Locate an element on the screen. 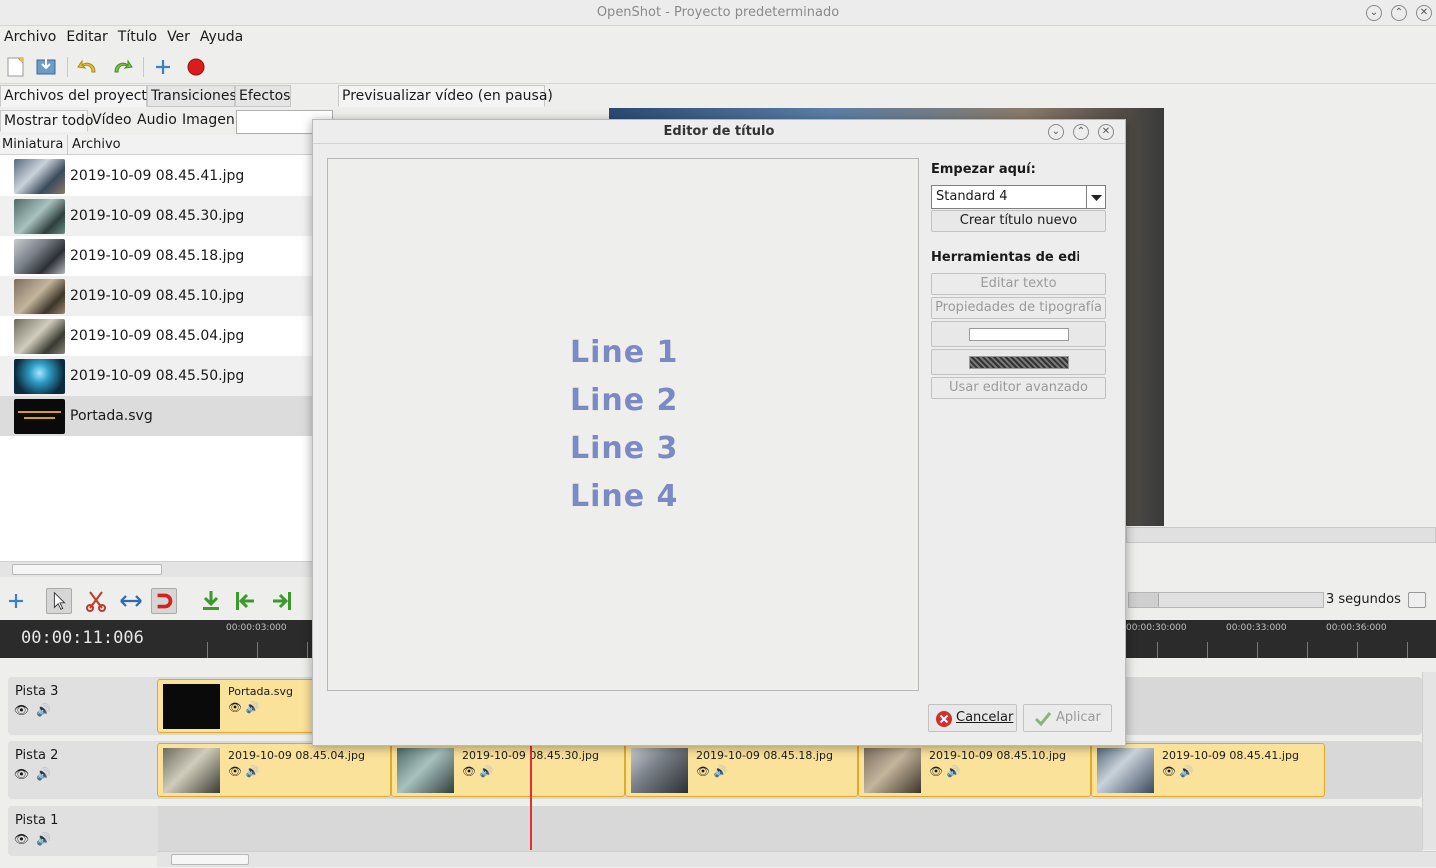 The height and width of the screenshot is (868, 1436). tab-transitions: Transiciones is located at coordinates (192, 96).